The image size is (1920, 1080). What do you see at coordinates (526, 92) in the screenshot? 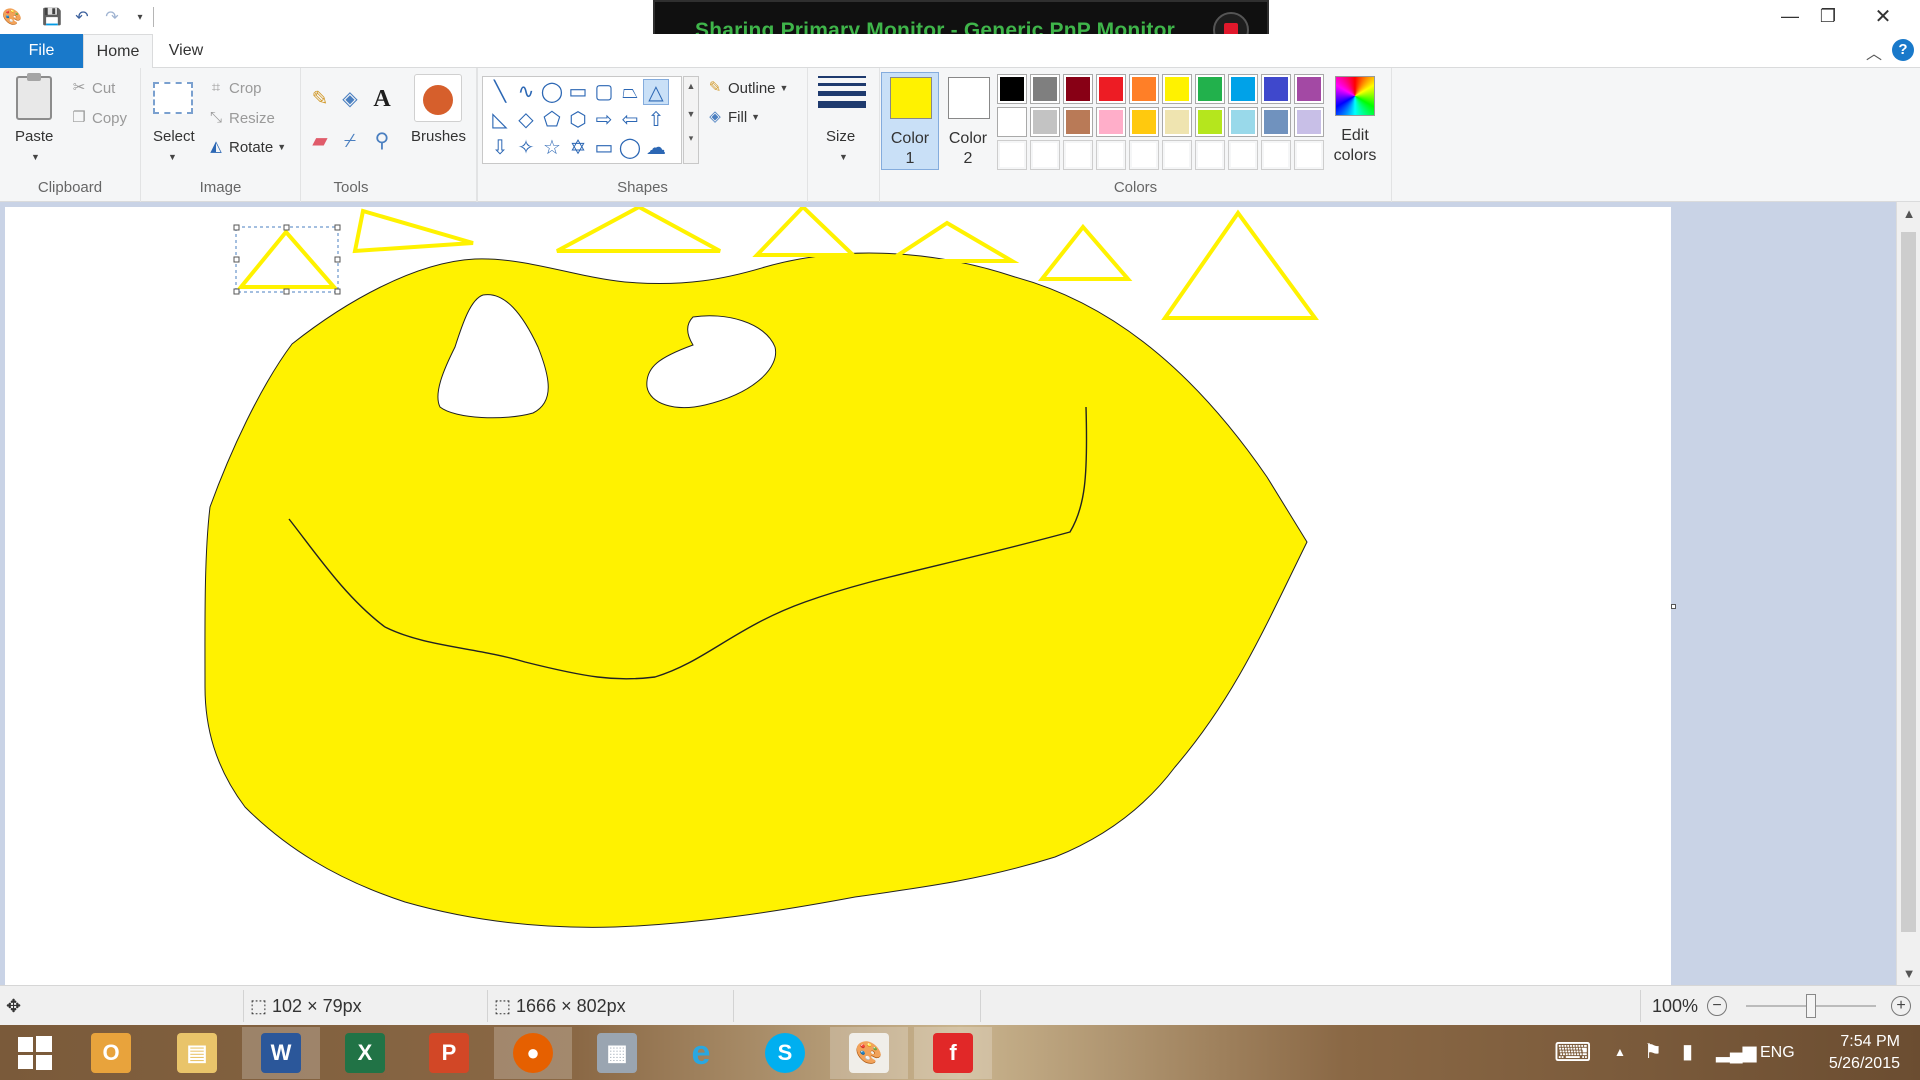
I see `shape-curve-icon: ∿` at bounding box center [526, 92].